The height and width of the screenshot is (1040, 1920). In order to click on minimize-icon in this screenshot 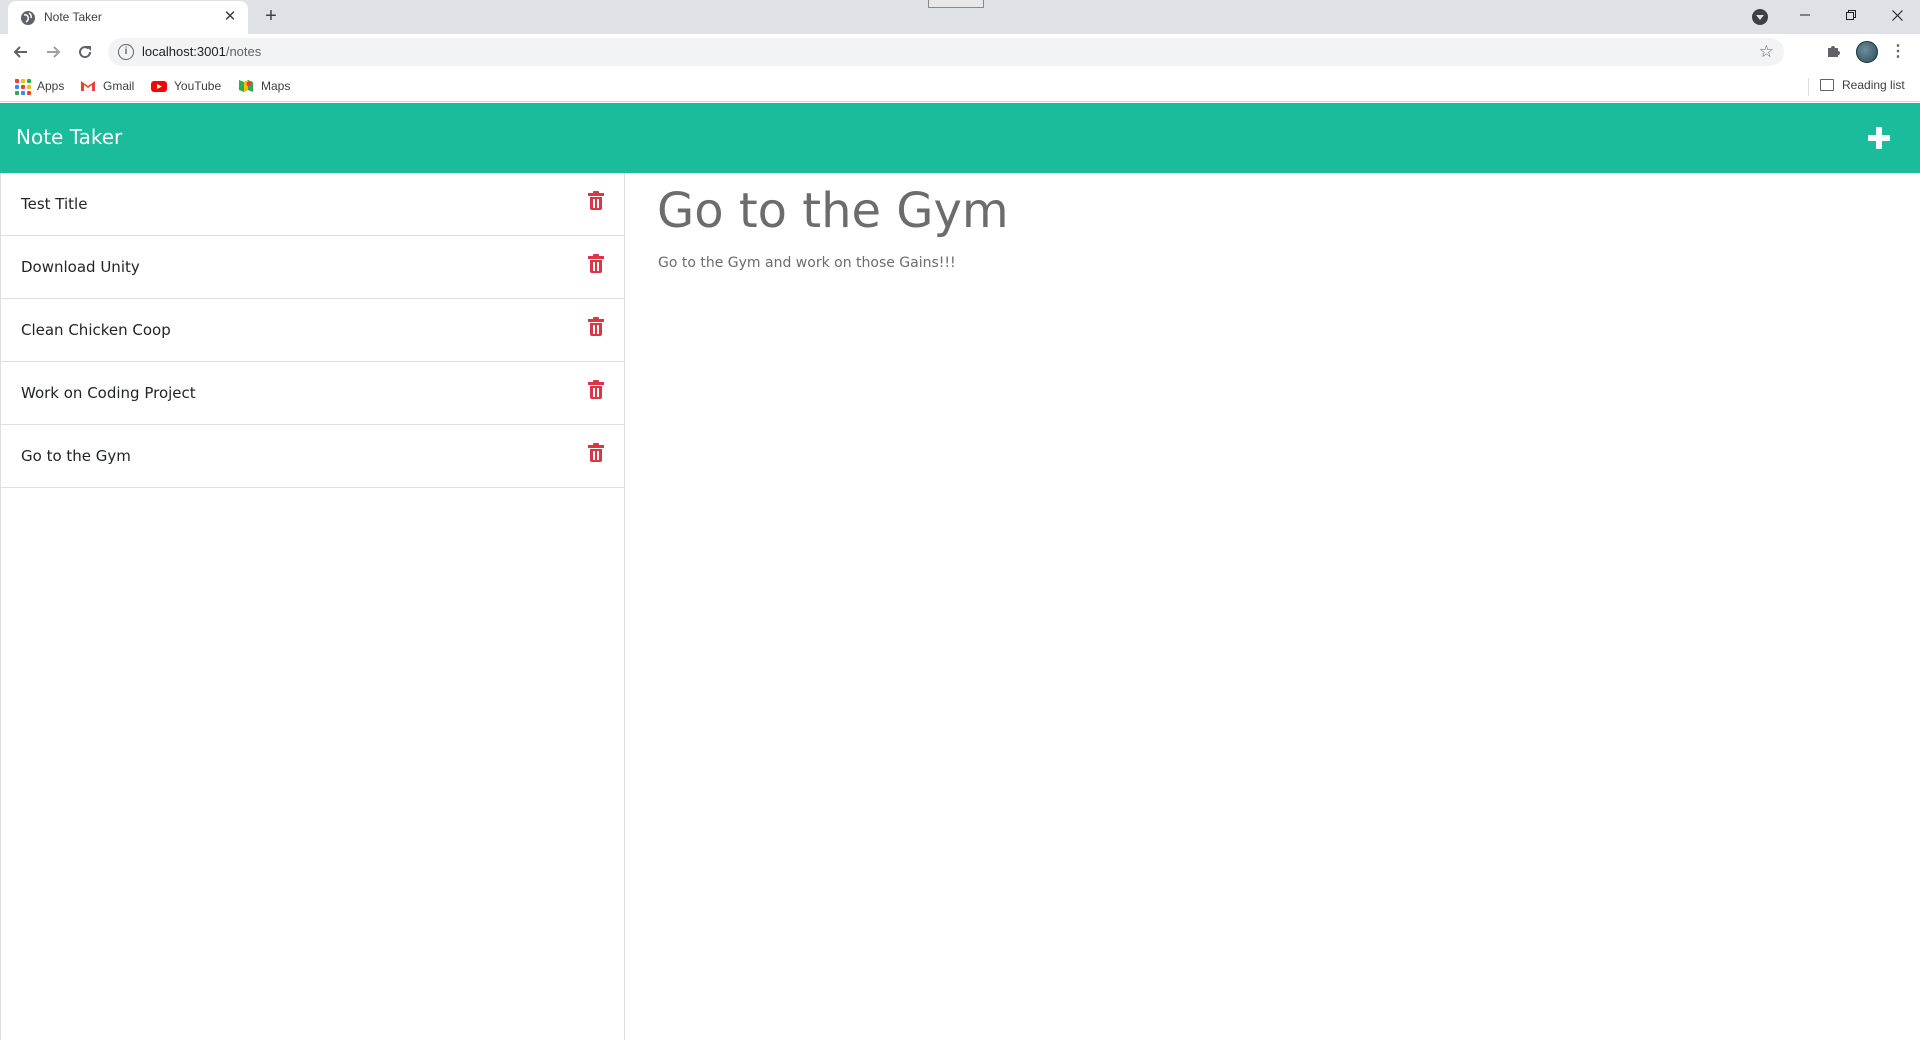, I will do `click(1805, 15)`.